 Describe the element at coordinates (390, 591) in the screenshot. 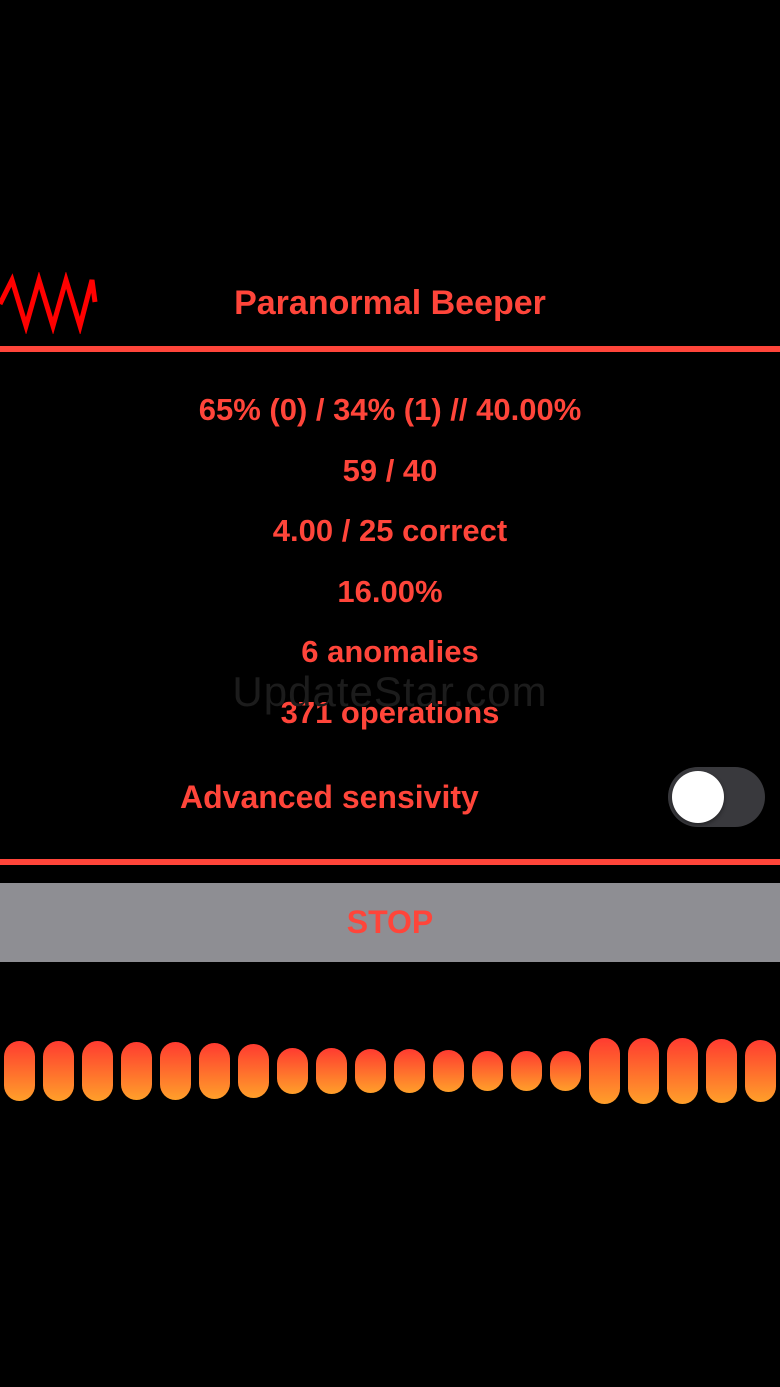

I see `success-percentage: 16.00%` at that location.